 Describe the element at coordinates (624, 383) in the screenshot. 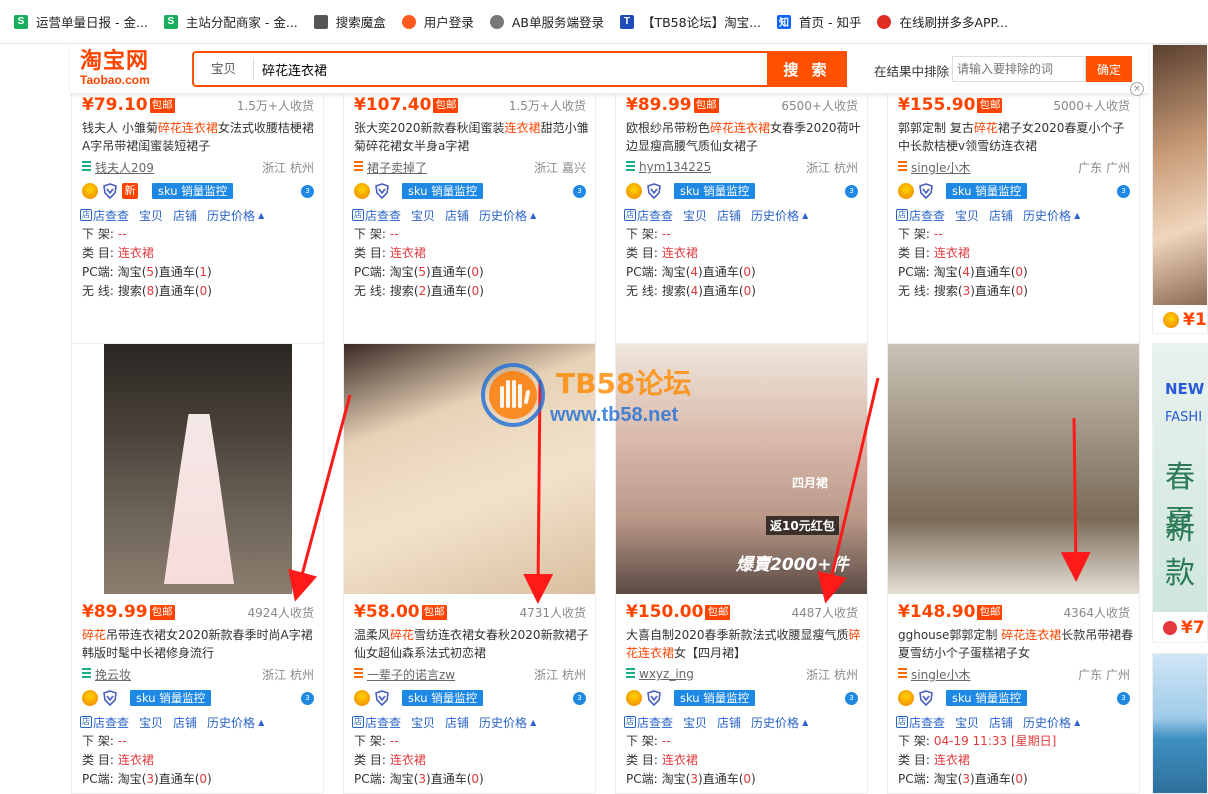

I see `watermark-title: TB58论坛` at that location.